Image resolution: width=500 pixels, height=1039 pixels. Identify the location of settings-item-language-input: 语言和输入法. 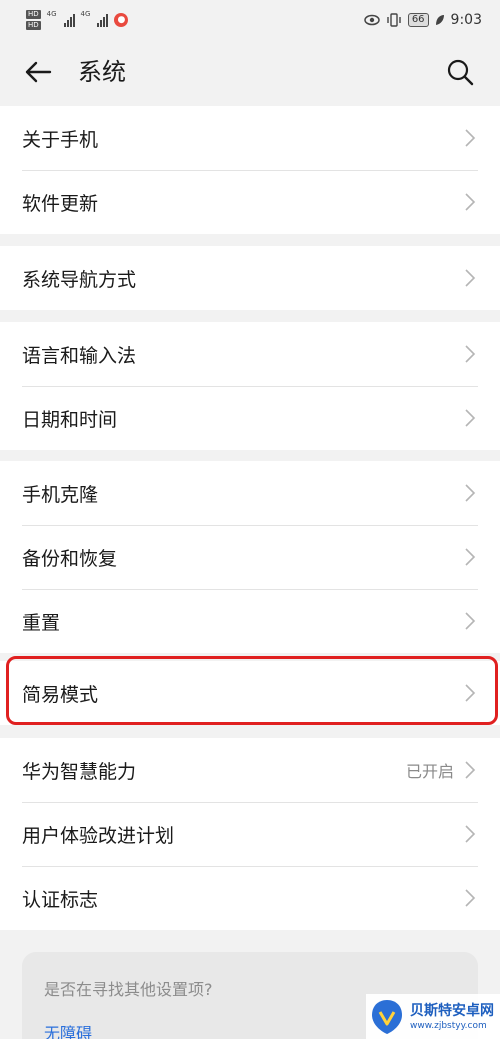
(250, 354).